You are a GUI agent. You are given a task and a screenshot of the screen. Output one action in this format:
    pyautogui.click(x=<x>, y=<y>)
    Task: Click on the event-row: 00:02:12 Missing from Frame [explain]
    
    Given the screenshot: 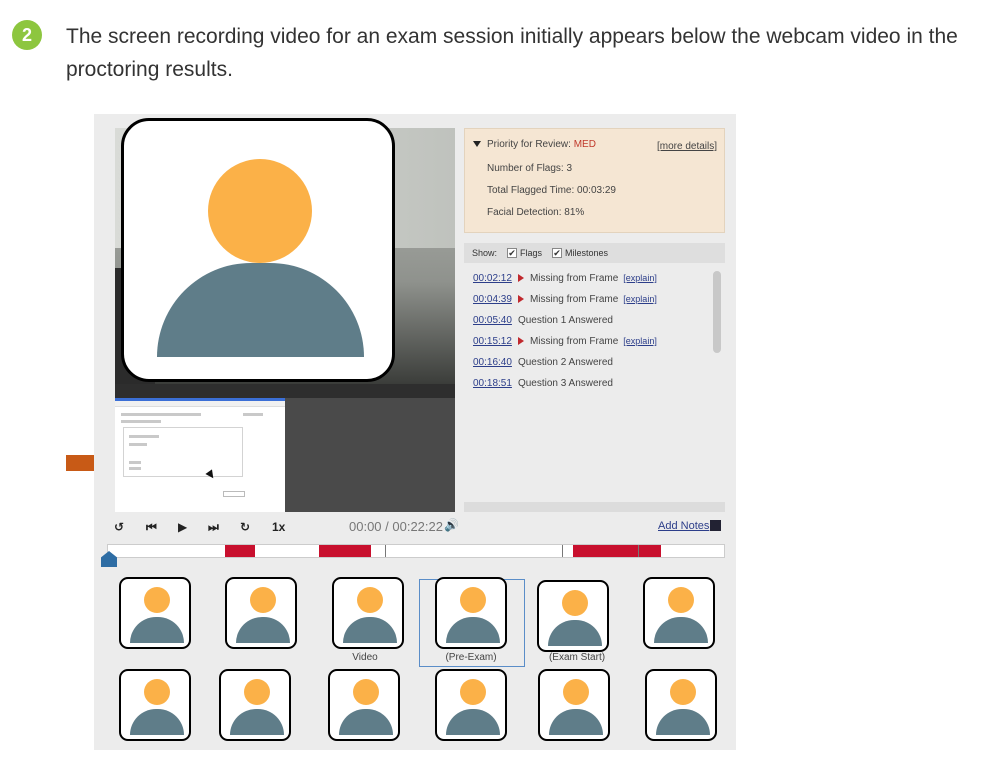 What is the action you would take?
    pyautogui.click(x=565, y=278)
    